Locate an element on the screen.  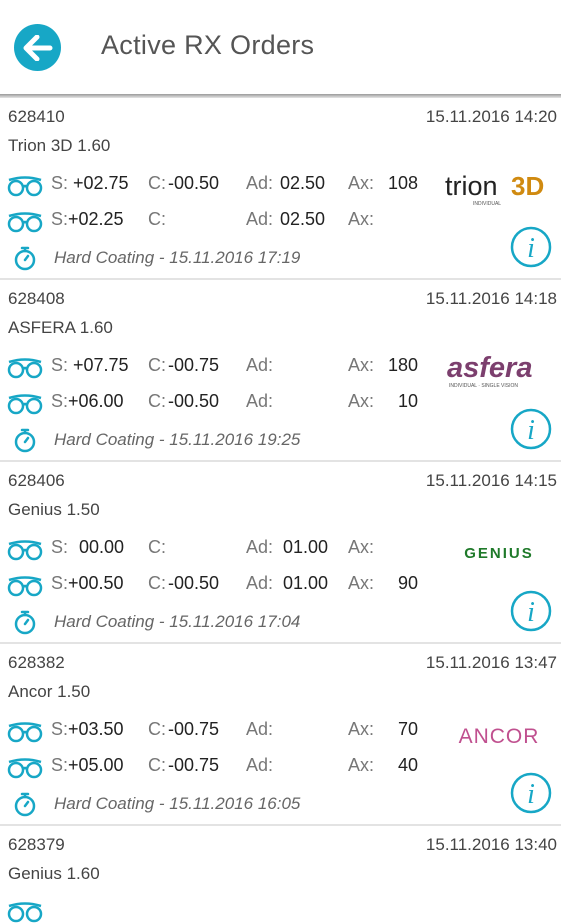
axis-value: 10 is located at coordinates (407, 401).